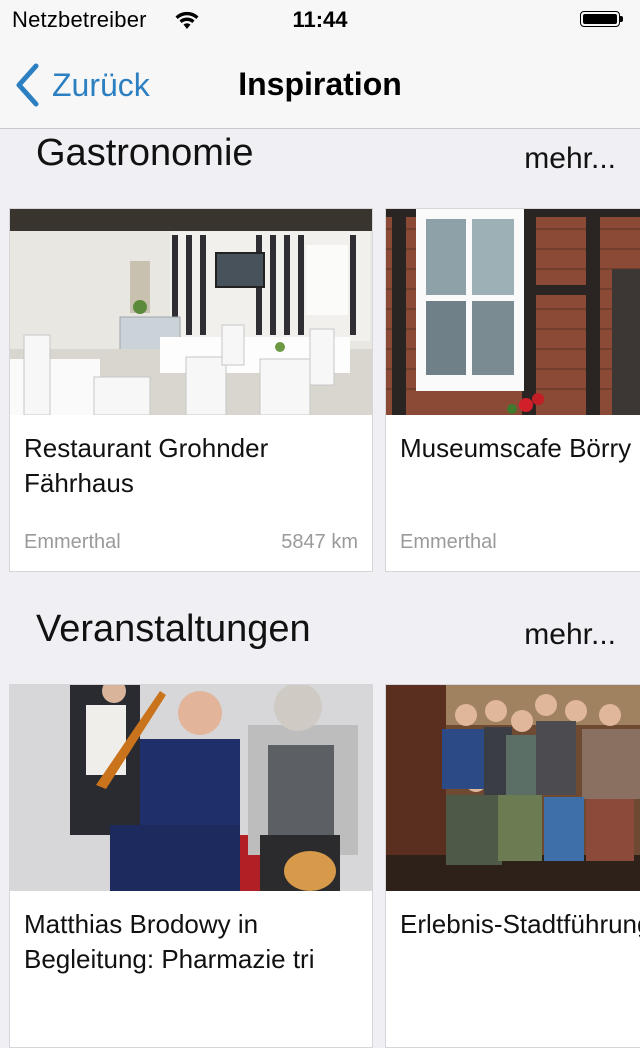  I want to click on status-bar: Netzbetreiber 11:44, so click(320, 20).